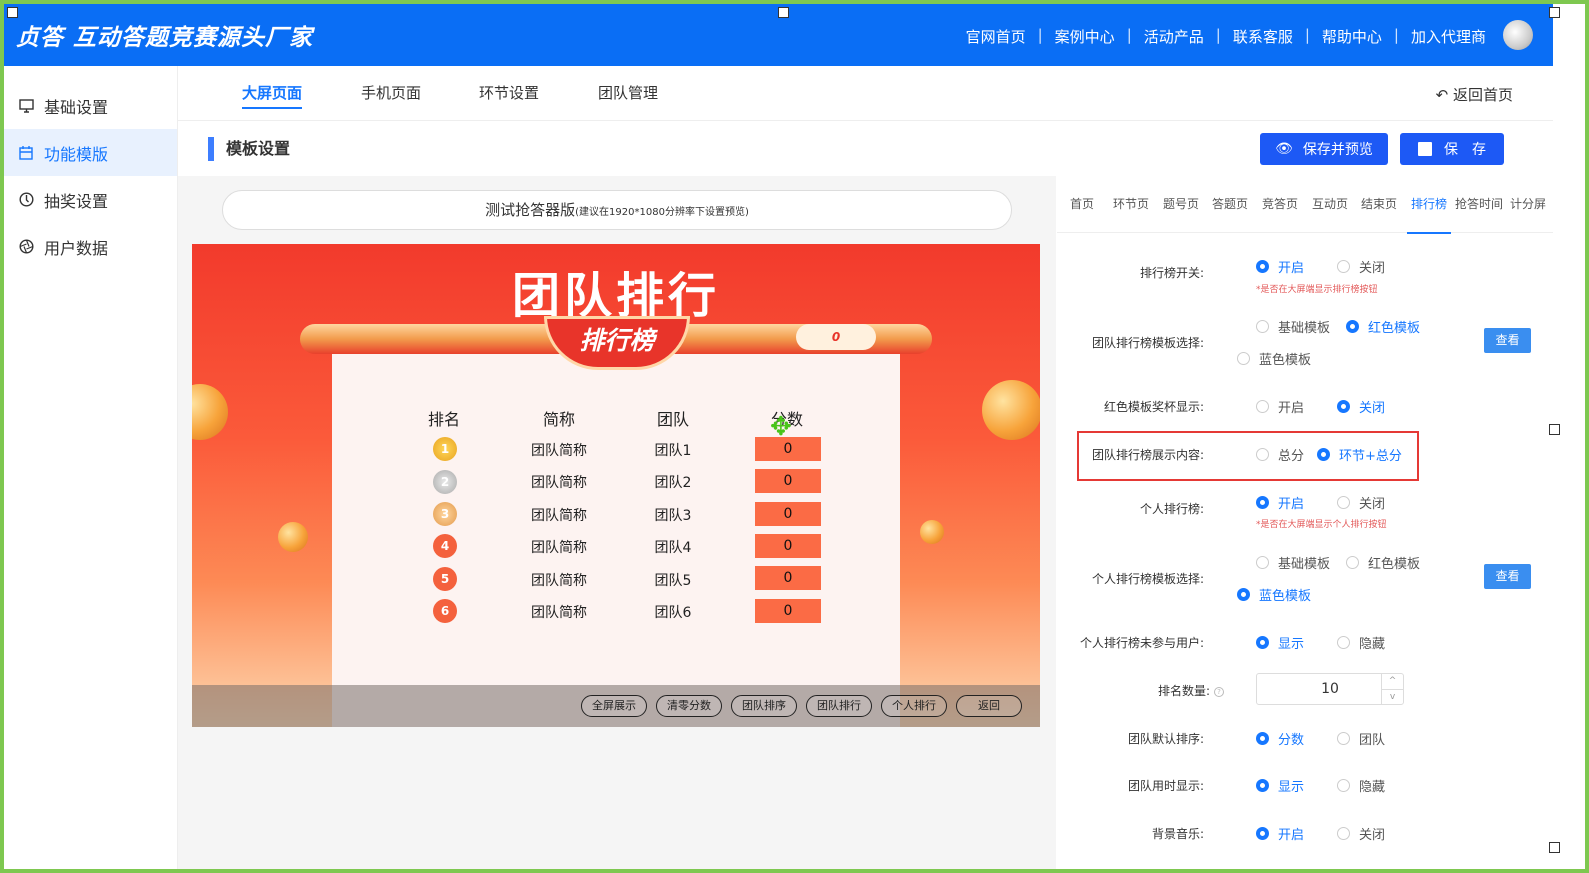  What do you see at coordinates (1330, 689) in the screenshot?
I see `rank-count-input: 10 ^ v` at bounding box center [1330, 689].